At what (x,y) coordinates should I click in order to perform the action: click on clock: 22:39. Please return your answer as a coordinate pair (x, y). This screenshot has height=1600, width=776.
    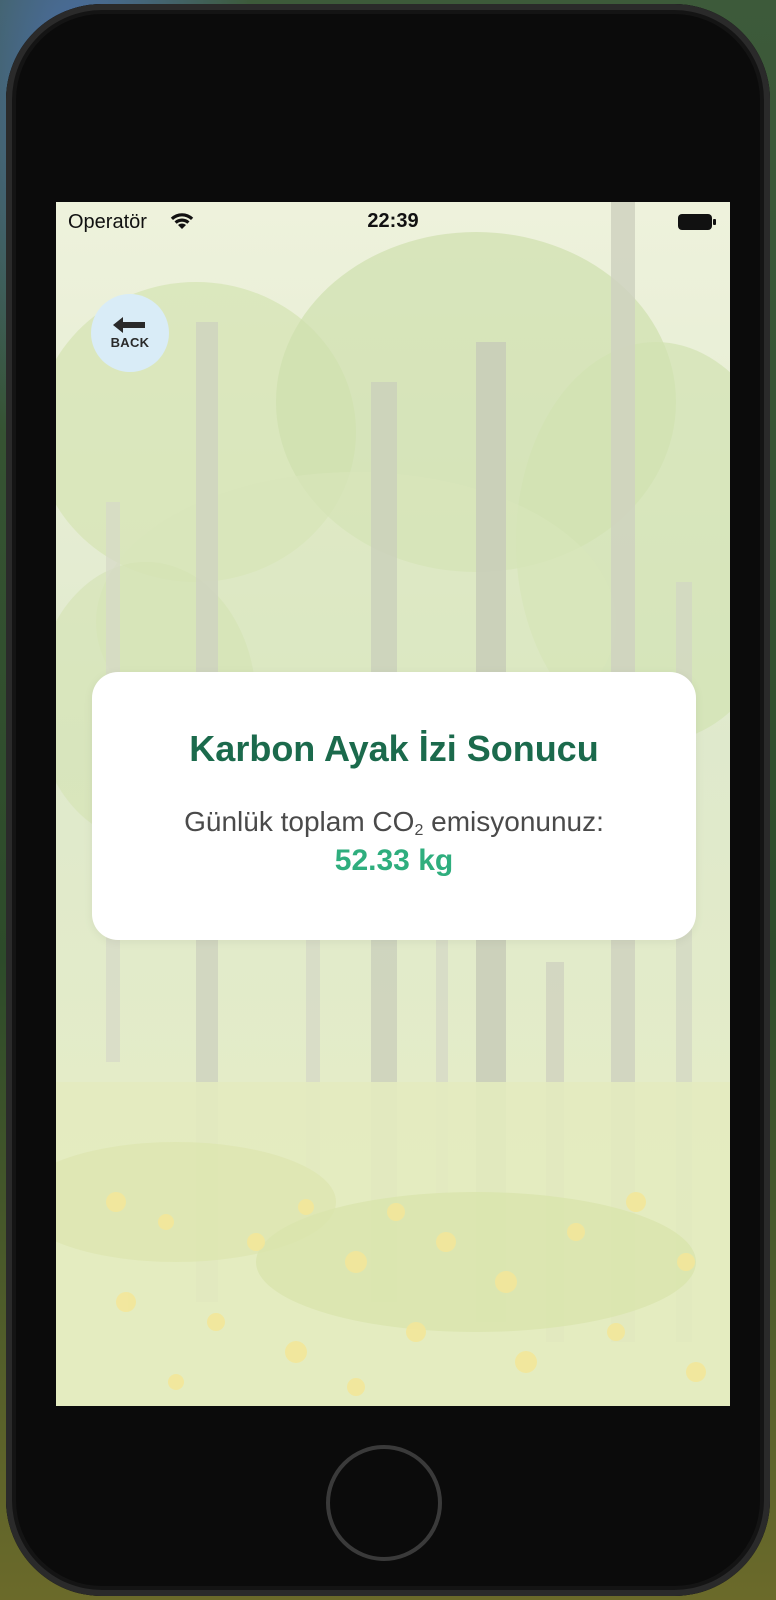
    Looking at the image, I should click on (393, 221).